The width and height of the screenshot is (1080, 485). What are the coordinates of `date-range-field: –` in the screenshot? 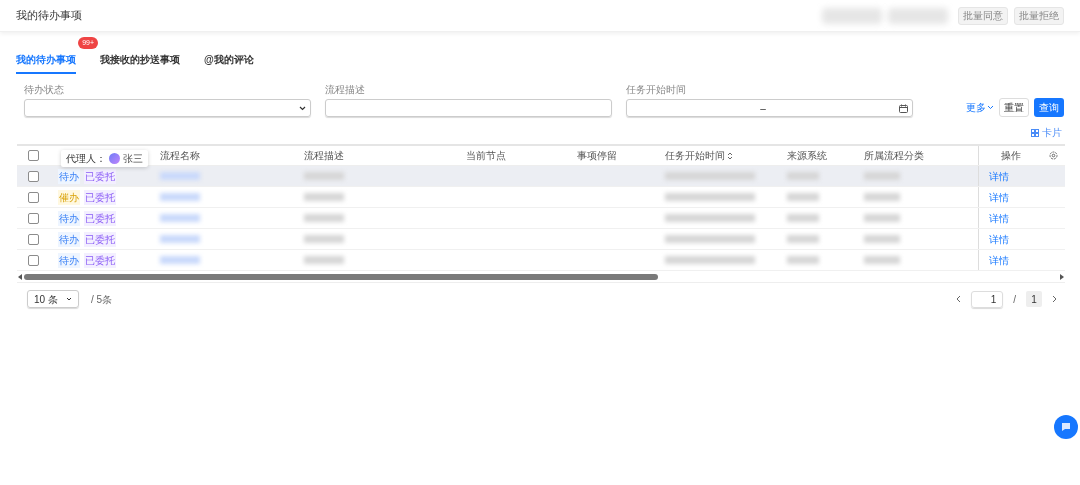 It's located at (769, 108).